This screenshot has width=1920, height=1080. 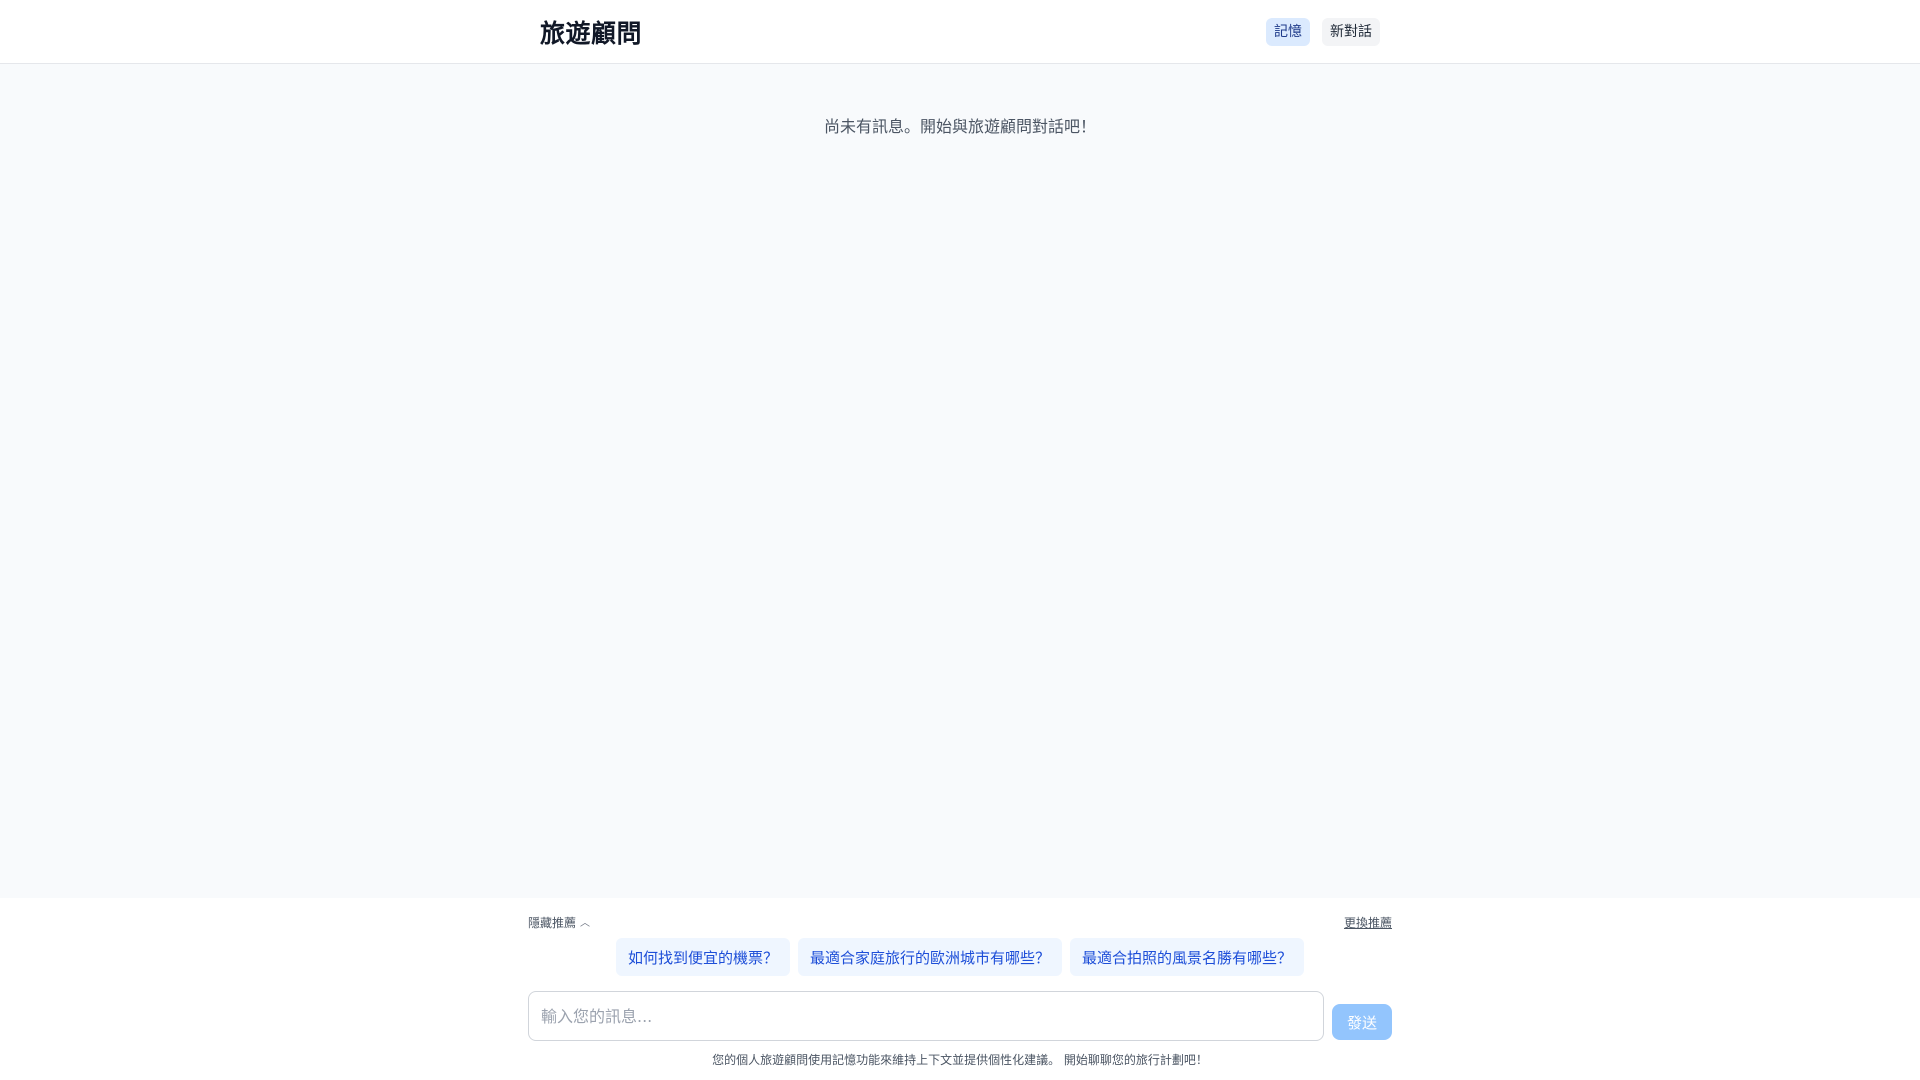 I want to click on memory-button: 記憶, so click(x=1288, y=32).